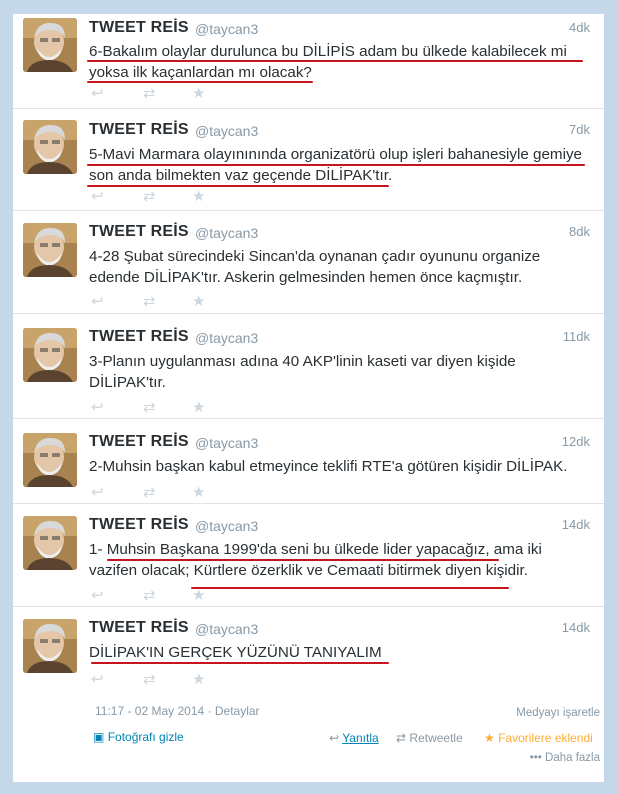  What do you see at coordinates (579, 27) in the screenshot?
I see `tweet-time: 4dk` at bounding box center [579, 27].